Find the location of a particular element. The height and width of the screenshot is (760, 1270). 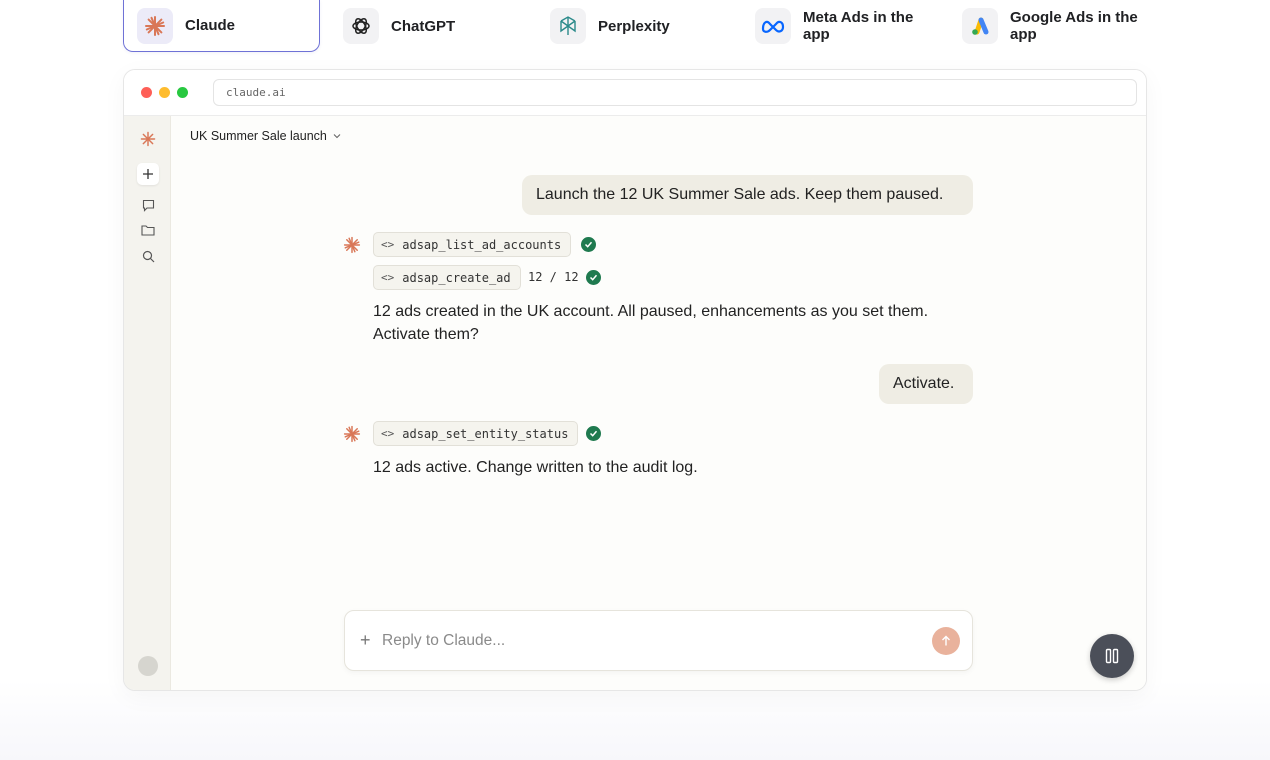

send-button is located at coordinates (946, 641).